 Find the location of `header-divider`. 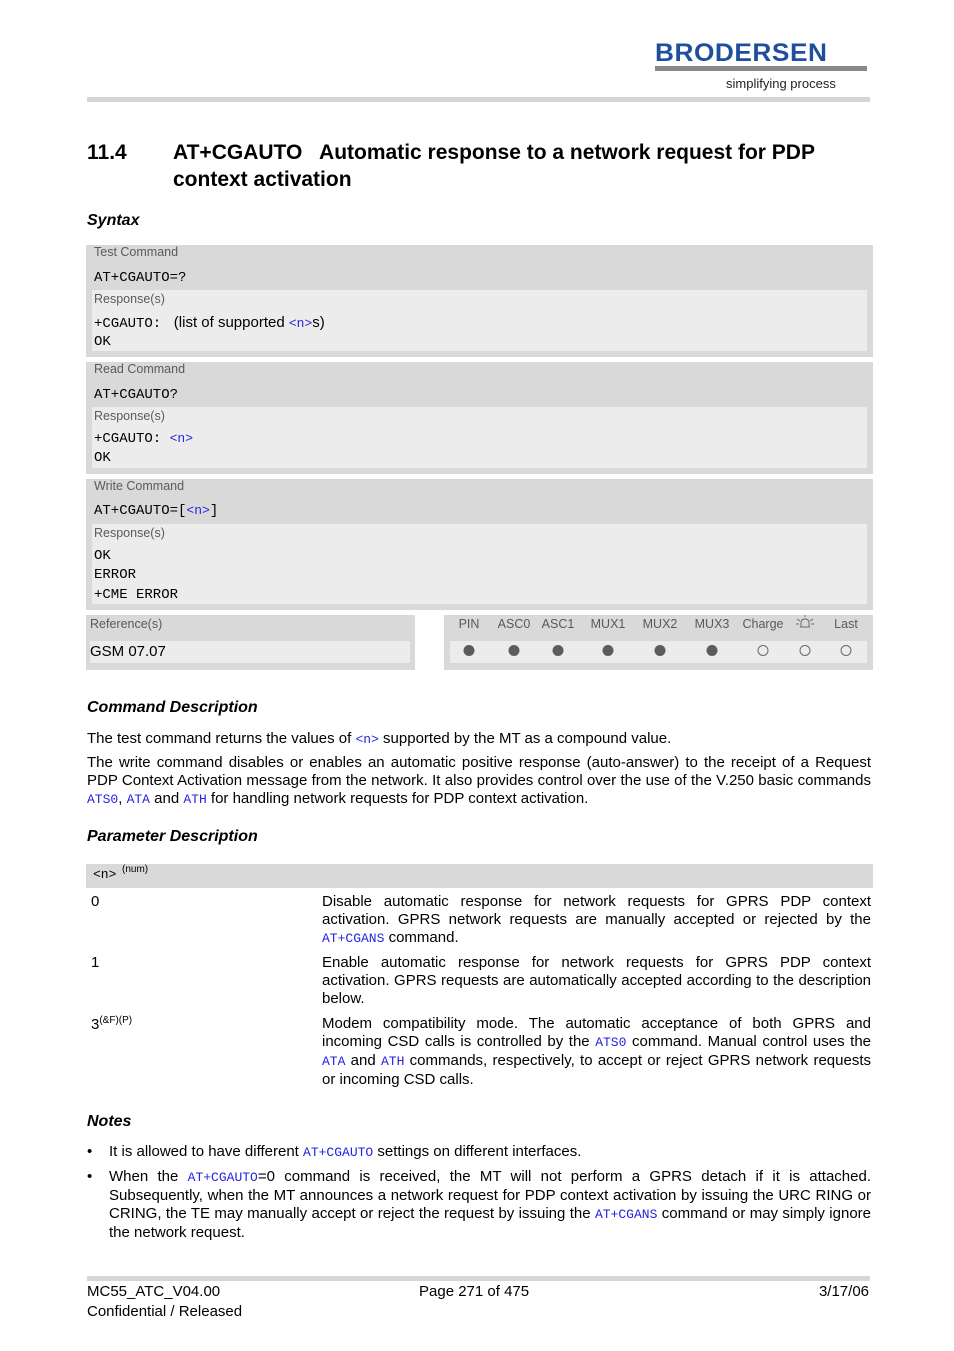

header-divider is located at coordinates (478, 99).